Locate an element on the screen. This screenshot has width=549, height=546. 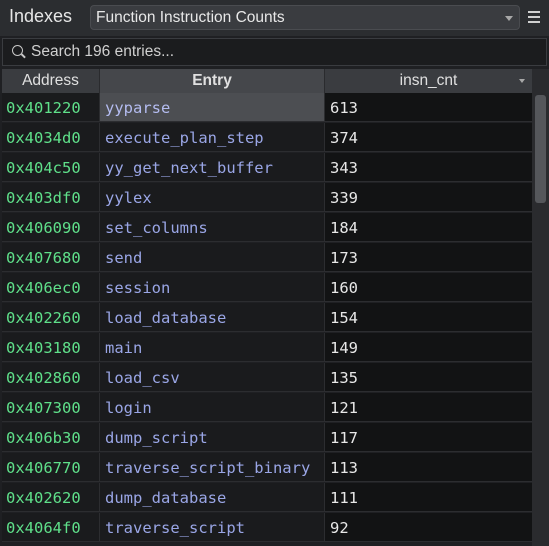
table-row: 0x404c50 yy_get_next_buffer 343 is located at coordinates (267, 168).